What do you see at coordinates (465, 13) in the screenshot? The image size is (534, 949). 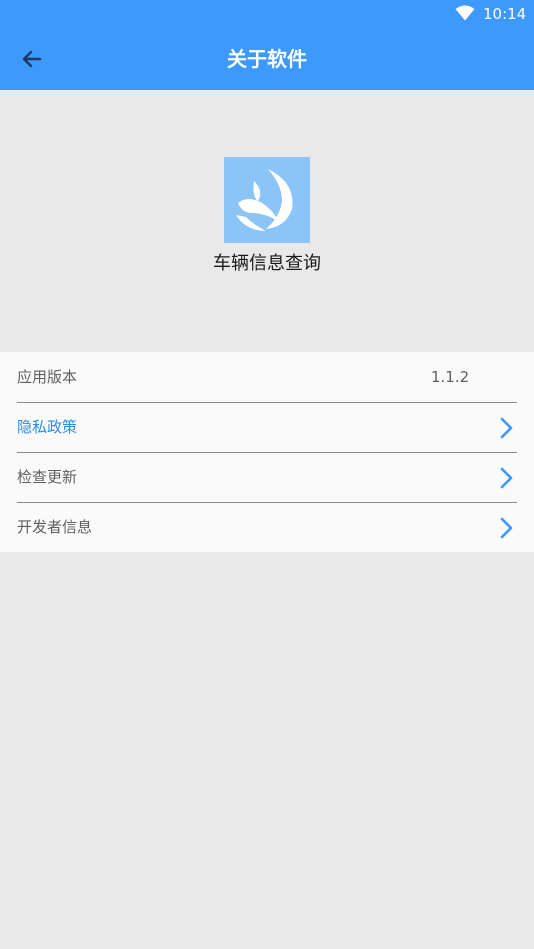 I see `wifi-icon` at bounding box center [465, 13].